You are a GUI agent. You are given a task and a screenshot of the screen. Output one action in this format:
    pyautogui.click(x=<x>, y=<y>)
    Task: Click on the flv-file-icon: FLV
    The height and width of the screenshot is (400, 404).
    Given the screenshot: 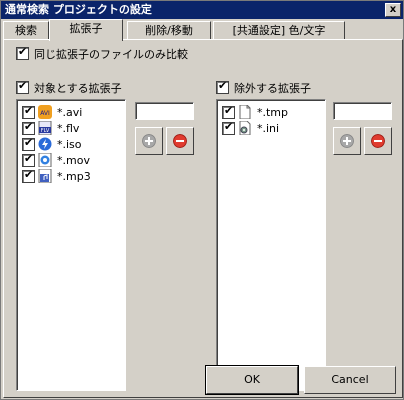 What is the action you would take?
    pyautogui.click(x=45, y=128)
    